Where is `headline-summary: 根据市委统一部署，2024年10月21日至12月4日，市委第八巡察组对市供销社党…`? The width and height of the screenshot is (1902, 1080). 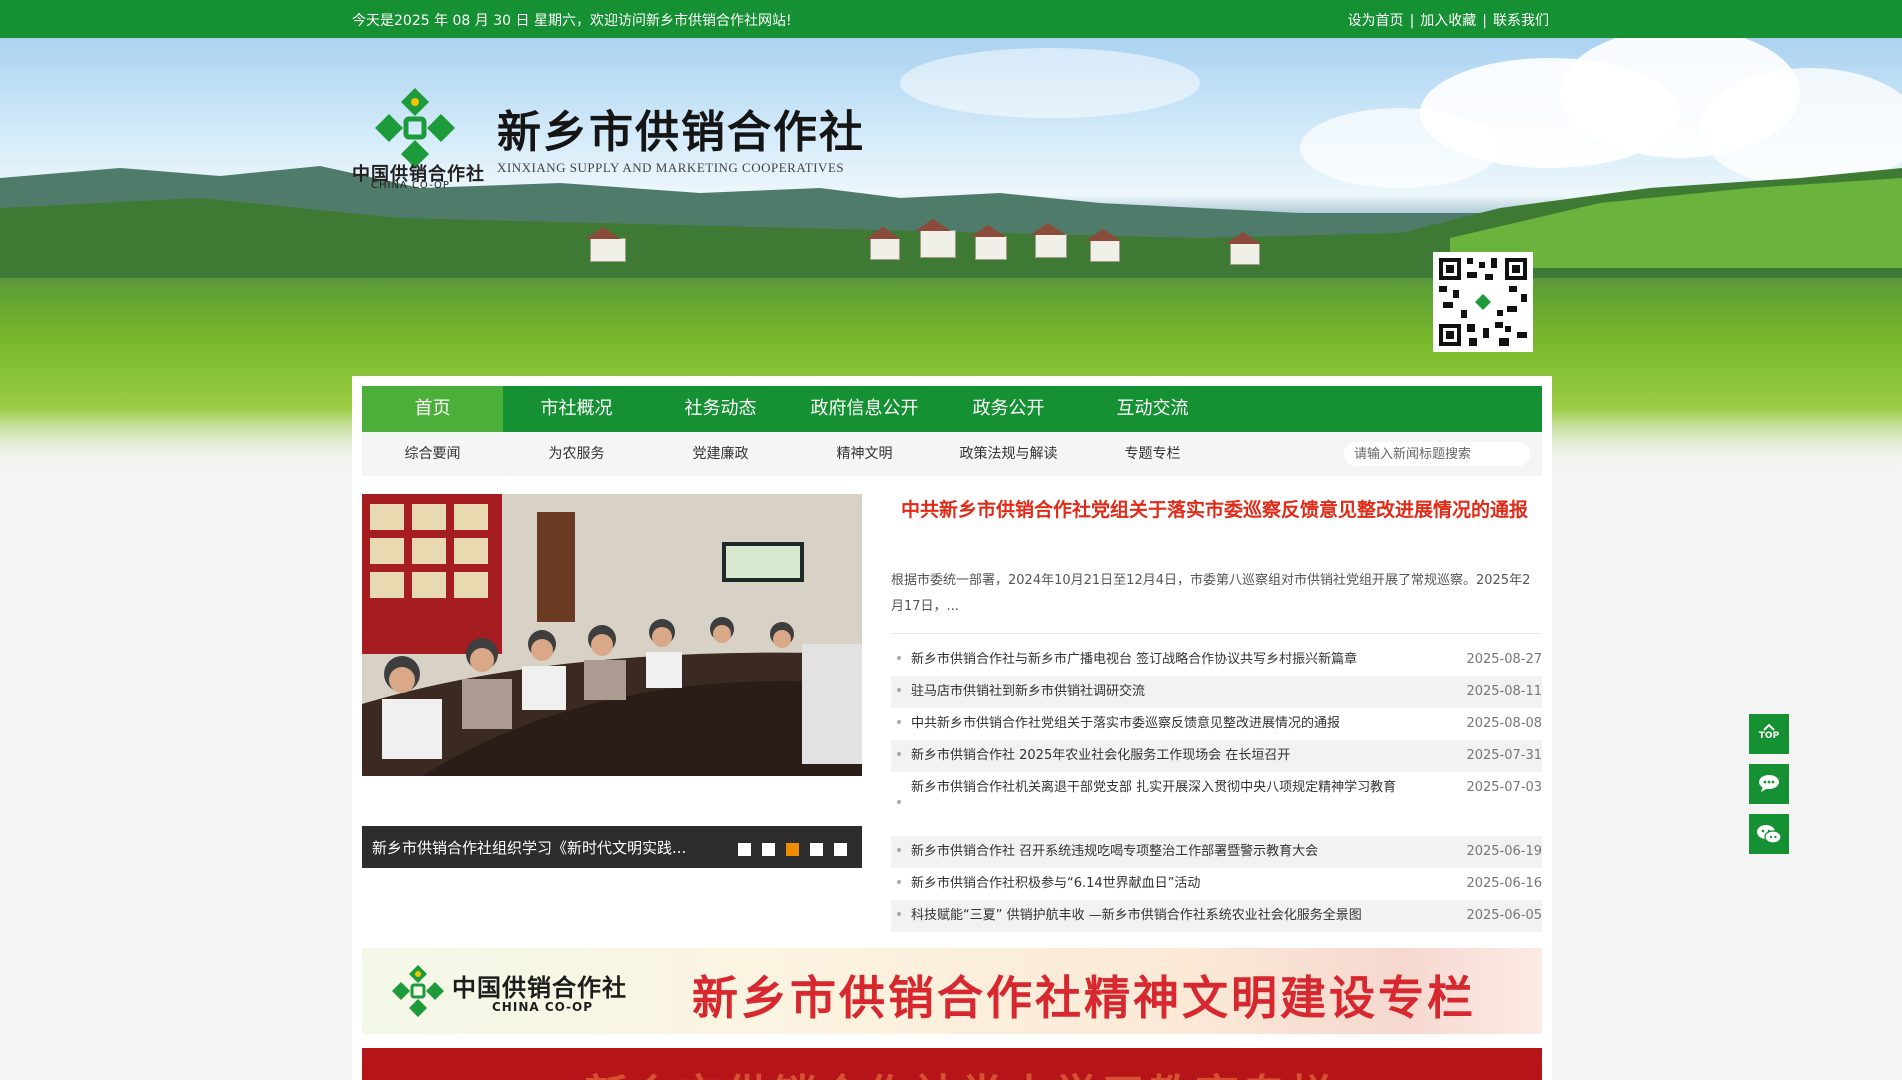
headline-summary: 根据市委统一部署，2024年10月21日至12月4日，市委第八巡察组对市供销社党… is located at coordinates (1211, 593).